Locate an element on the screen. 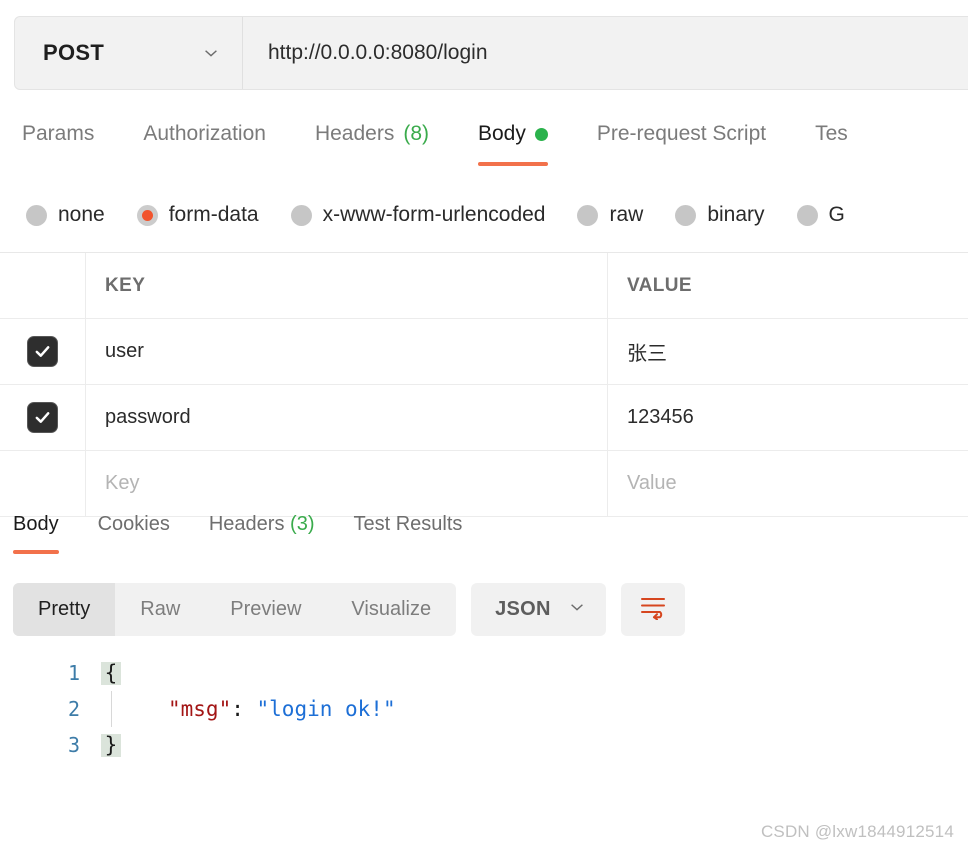 The image size is (968, 856). view-button-preview: Preview is located at coordinates (265, 609).